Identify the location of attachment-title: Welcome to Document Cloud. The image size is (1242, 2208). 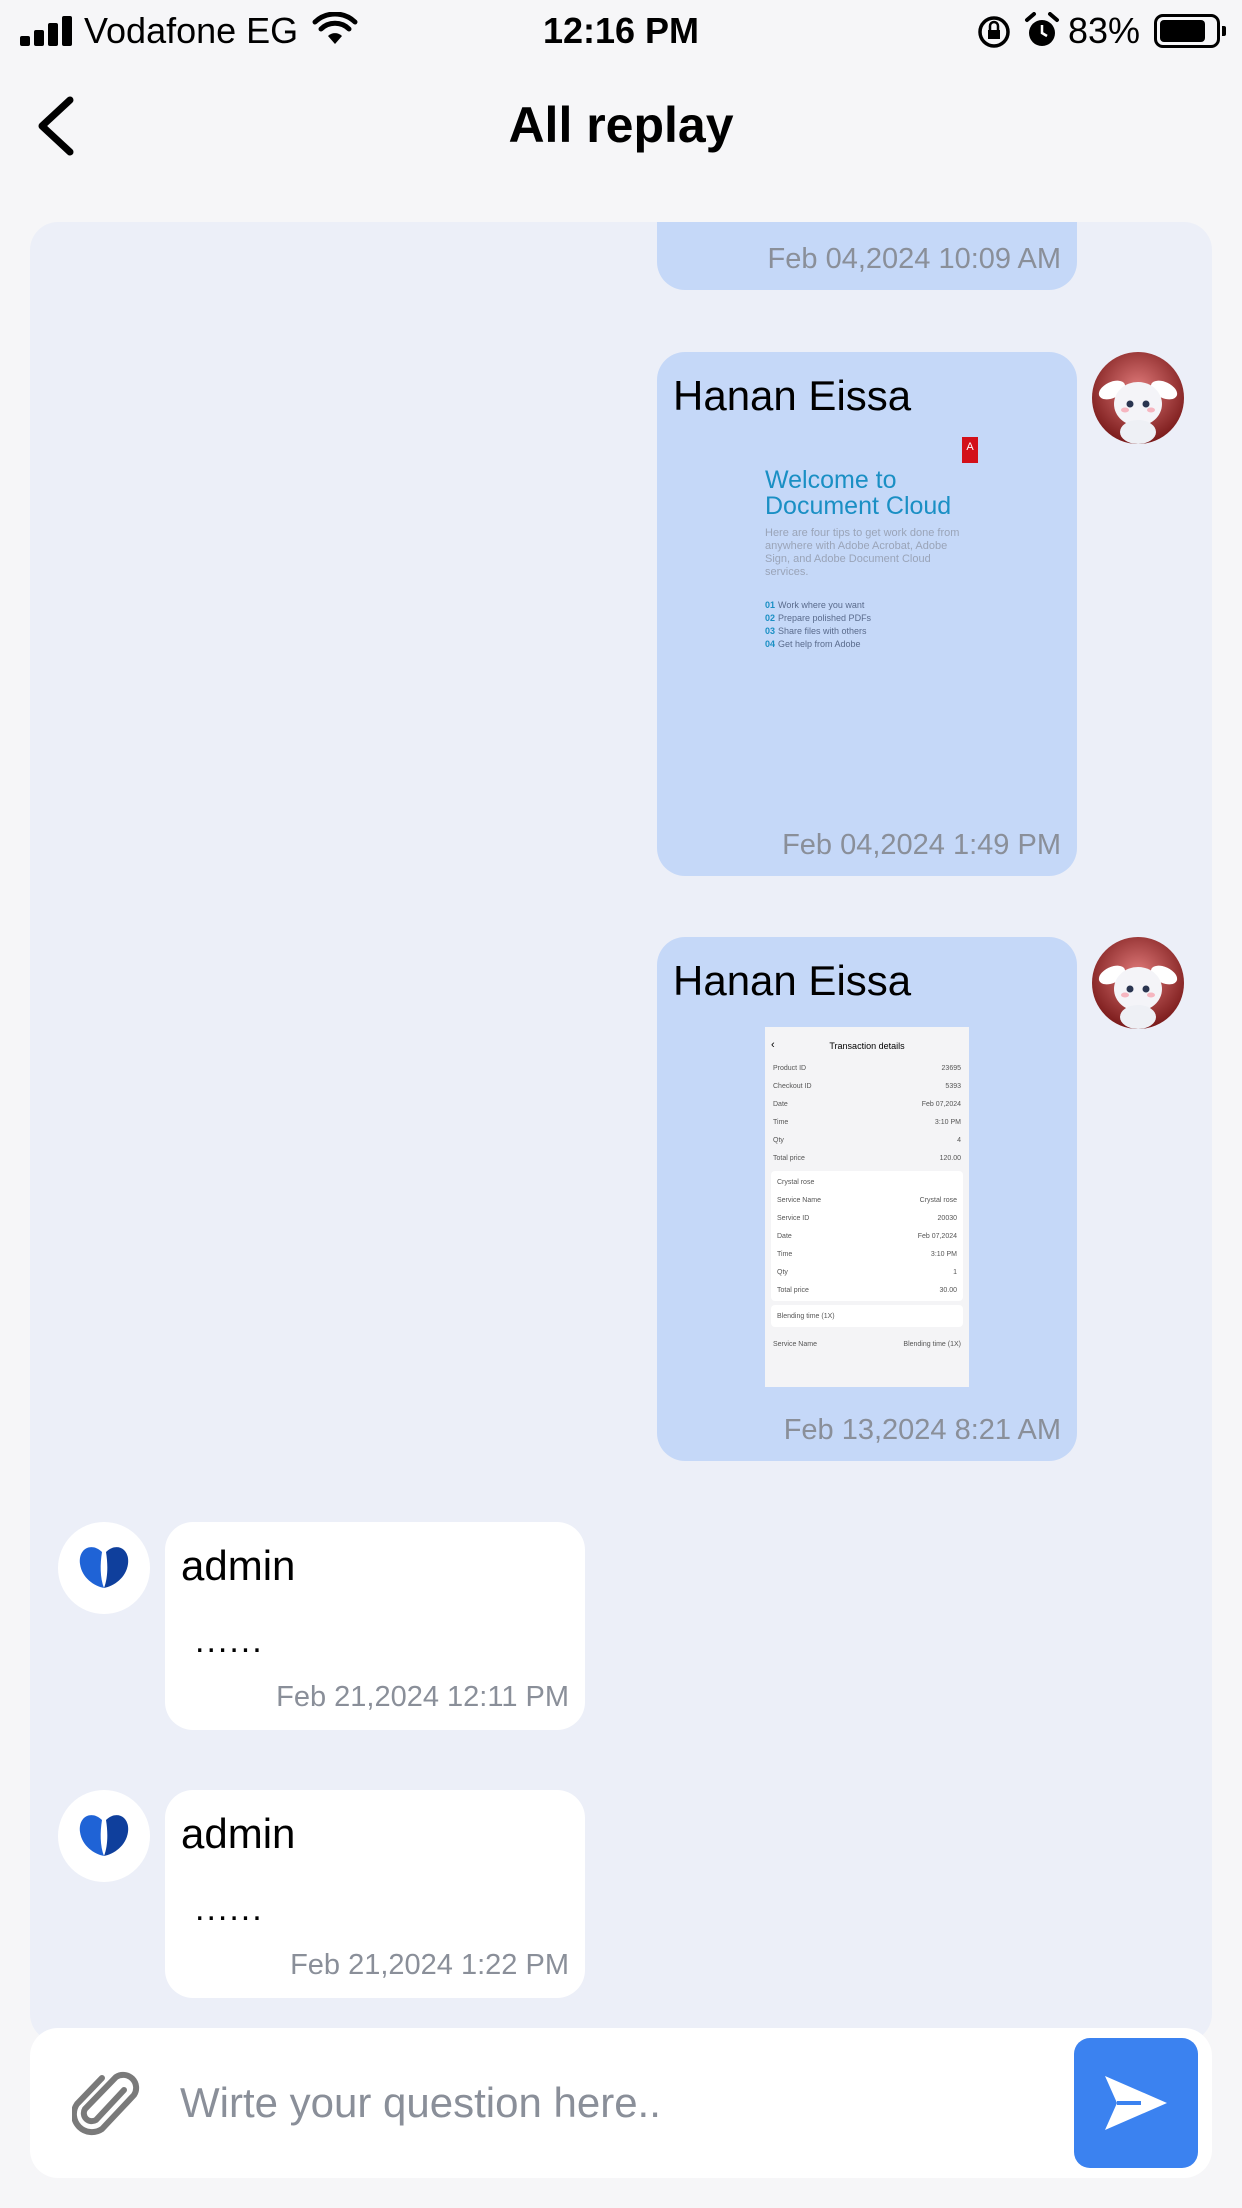
(858, 493).